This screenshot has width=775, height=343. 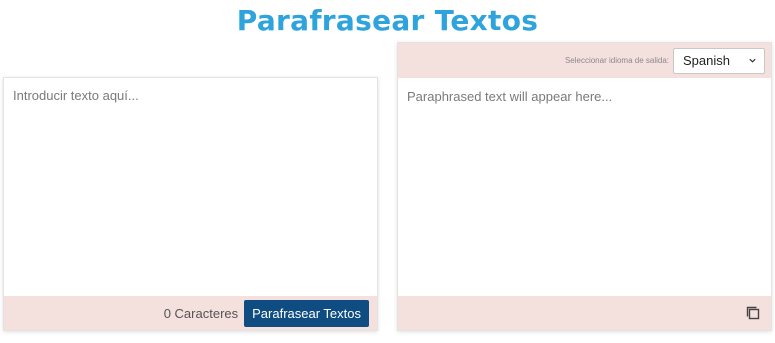 I want to click on language-select-label: Seleccionar idioma de salida:, so click(x=616, y=60).